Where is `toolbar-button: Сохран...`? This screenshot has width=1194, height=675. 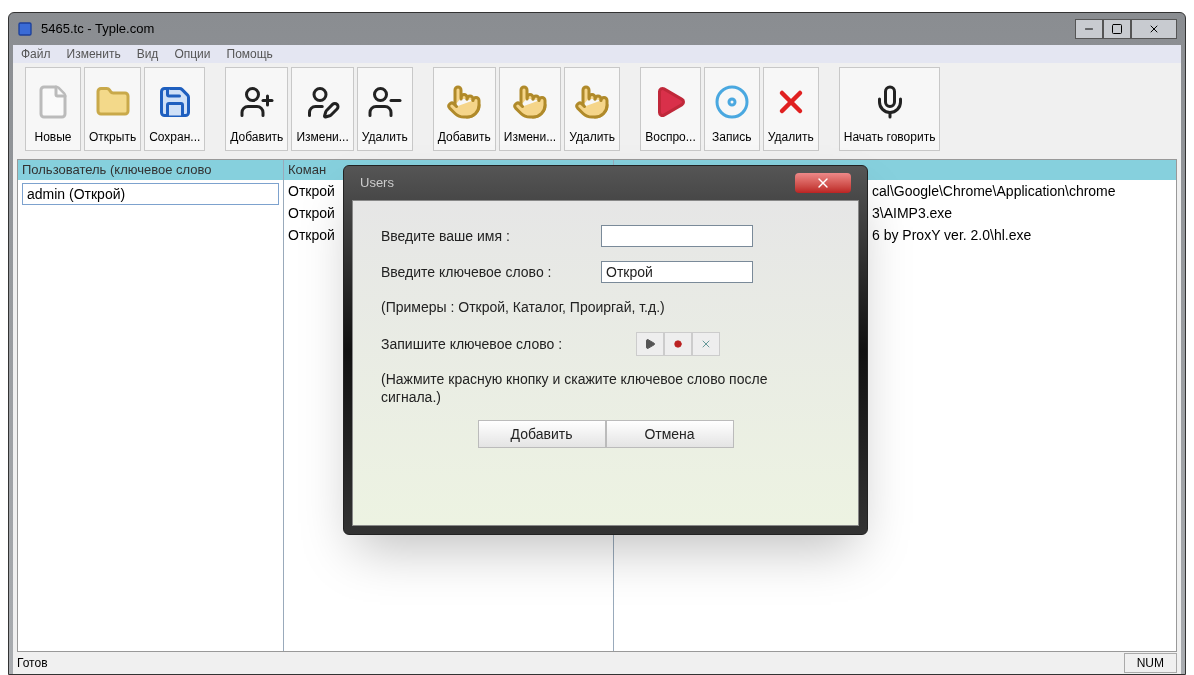
toolbar-button: Сохран... is located at coordinates (175, 109).